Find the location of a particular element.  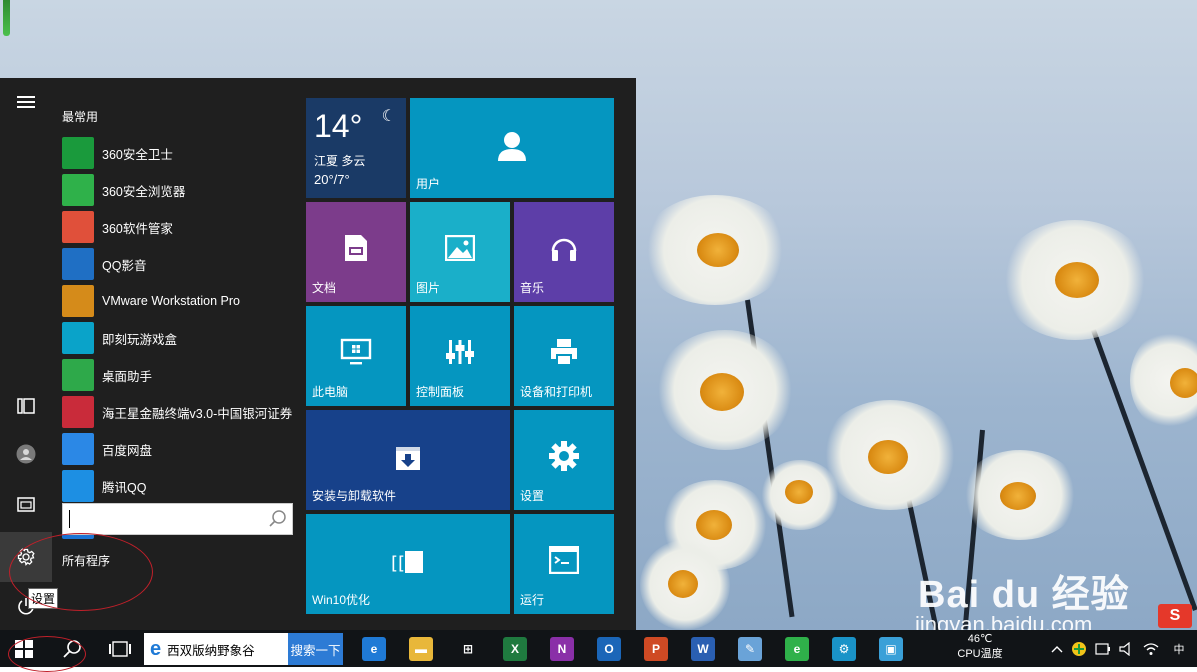

settings-tile: 设置 is located at coordinates (564, 460).